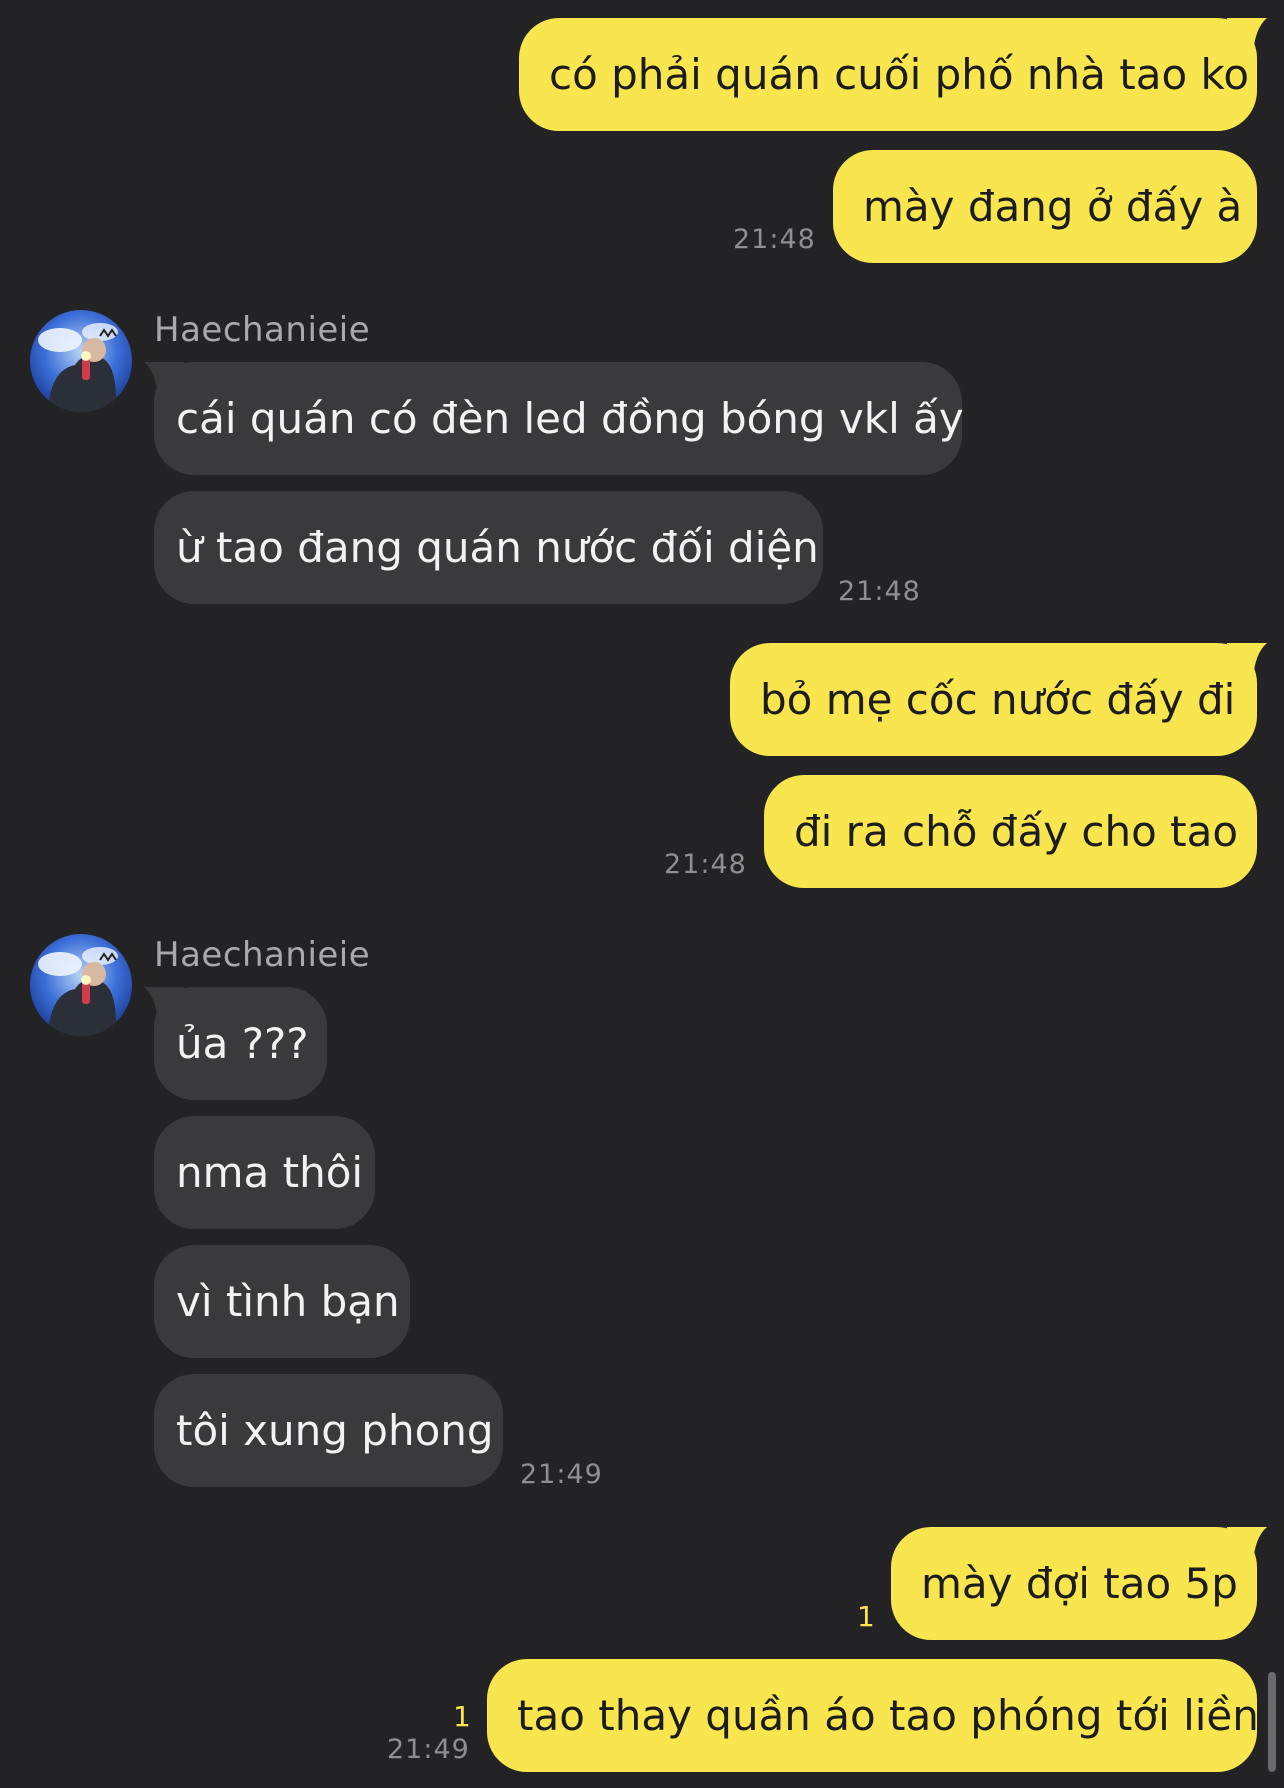 The height and width of the screenshot is (1788, 1284). I want to click on outgoing-message-bubble: mày đợi tao 5p, so click(1079, 1583).